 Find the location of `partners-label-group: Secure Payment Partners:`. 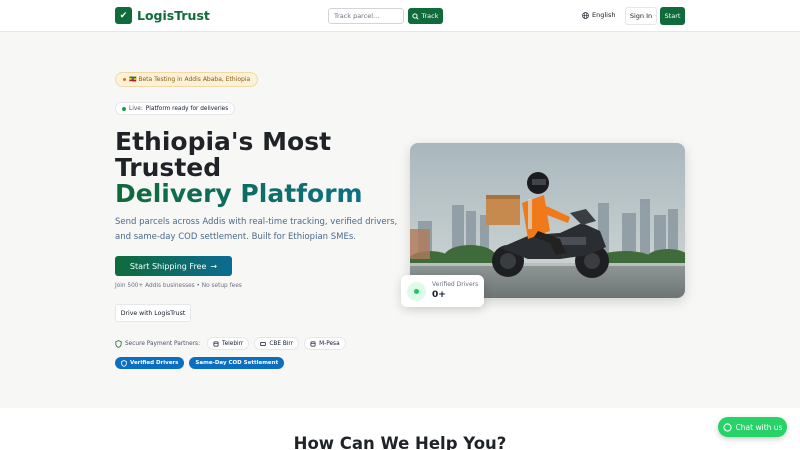

partners-label-group: Secure Payment Partners: is located at coordinates (158, 343).